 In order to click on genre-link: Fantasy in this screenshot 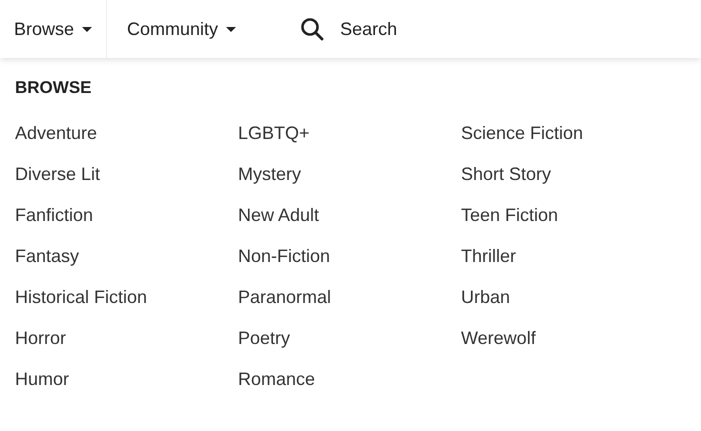, I will do `click(126, 256)`.